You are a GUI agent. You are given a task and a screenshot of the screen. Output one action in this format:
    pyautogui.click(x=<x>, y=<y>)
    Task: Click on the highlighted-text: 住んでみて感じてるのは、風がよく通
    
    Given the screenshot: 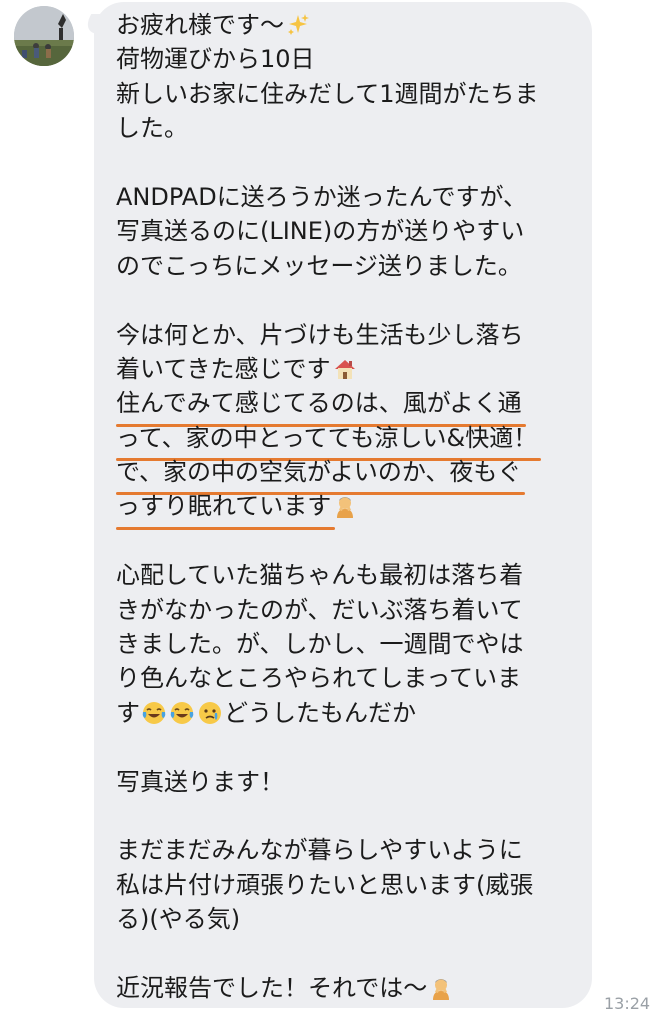 What is the action you would take?
    pyautogui.click(x=321, y=407)
    